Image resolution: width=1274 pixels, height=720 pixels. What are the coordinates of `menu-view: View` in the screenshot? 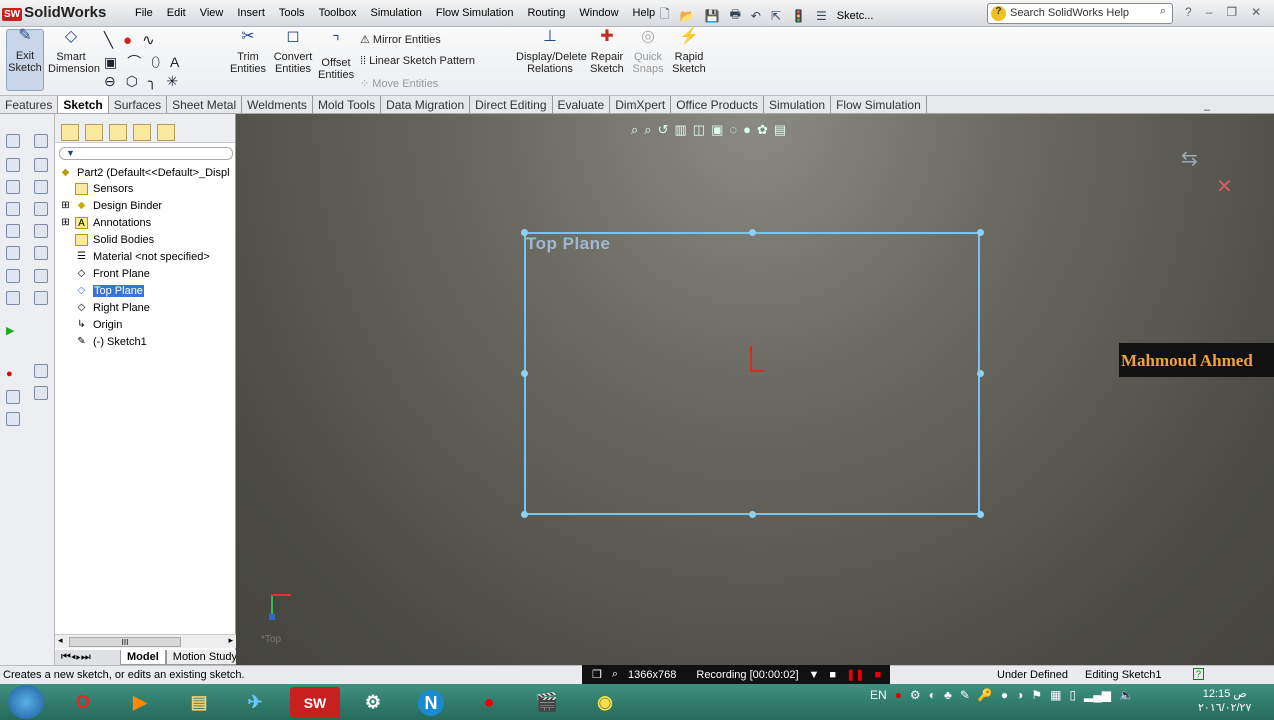 It's located at (212, 13).